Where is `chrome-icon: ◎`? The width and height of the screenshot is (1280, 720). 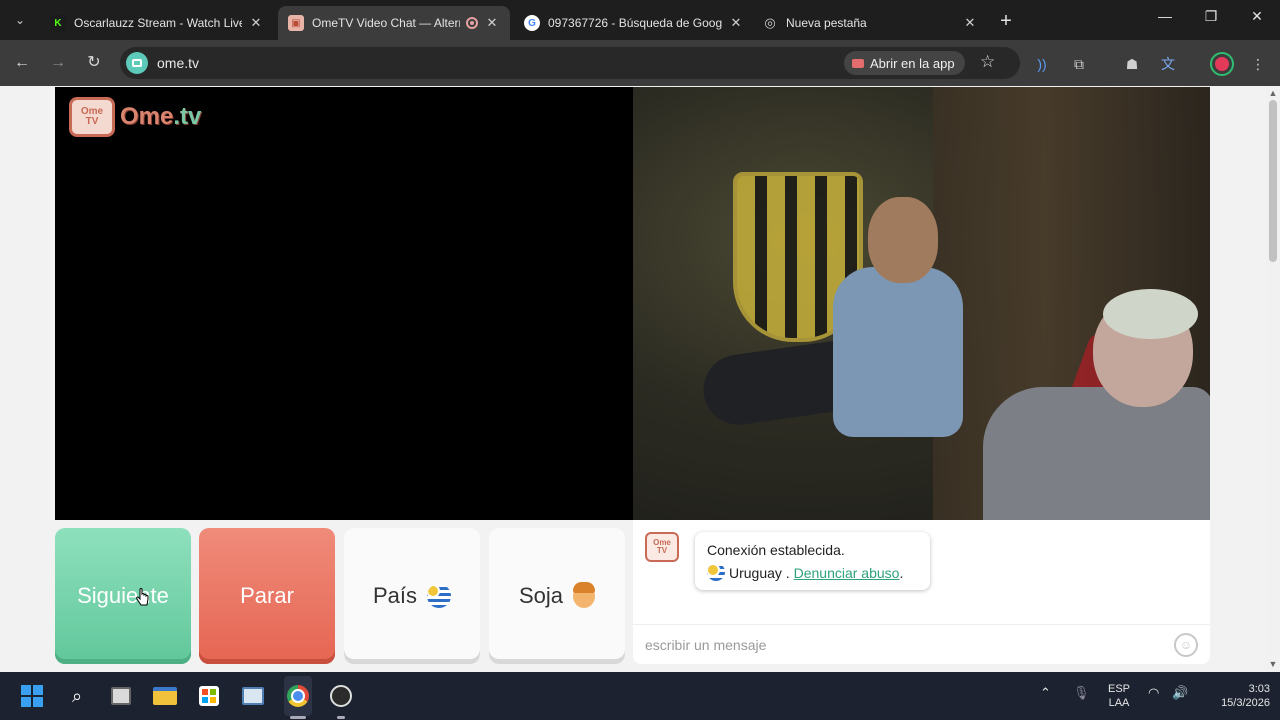
chrome-icon: ◎ is located at coordinates (770, 22).